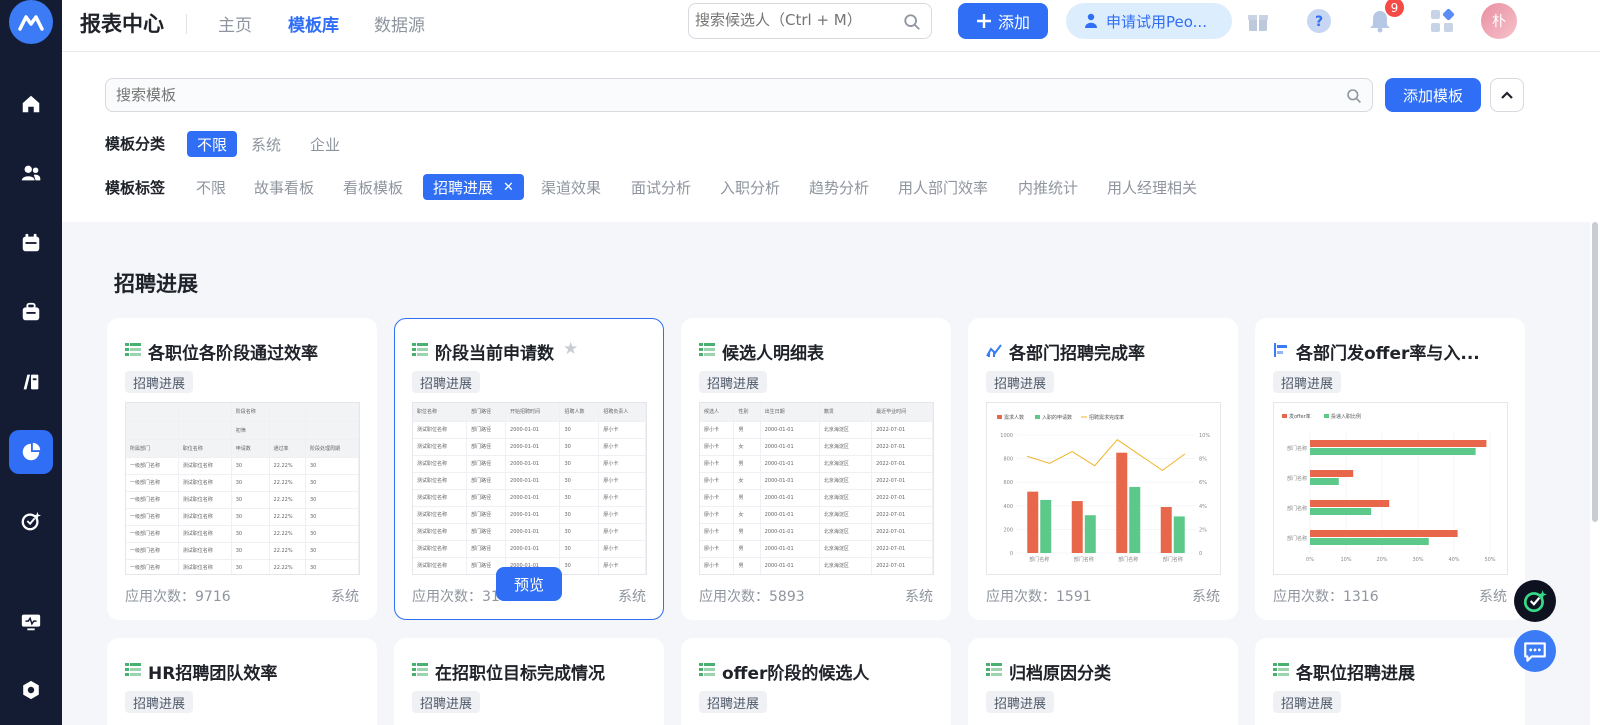 Image resolution: width=1600 pixels, height=725 pixels. What do you see at coordinates (325, 144) in the screenshot?
I see `category-option-enterprise: 企业` at bounding box center [325, 144].